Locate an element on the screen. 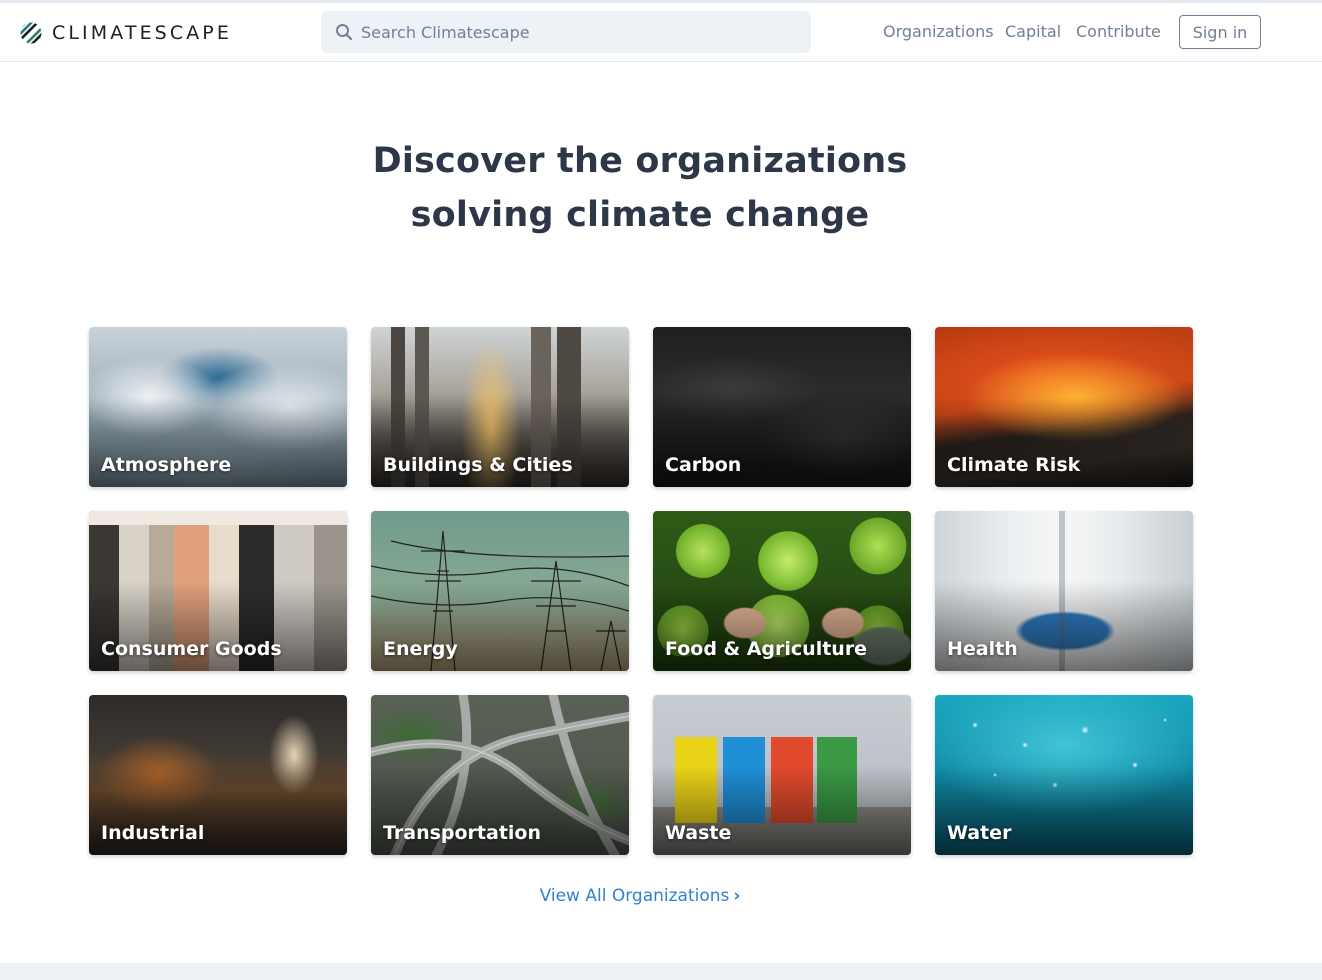 The height and width of the screenshot is (980, 1322). sign-in-button: Sign in is located at coordinates (1220, 32).